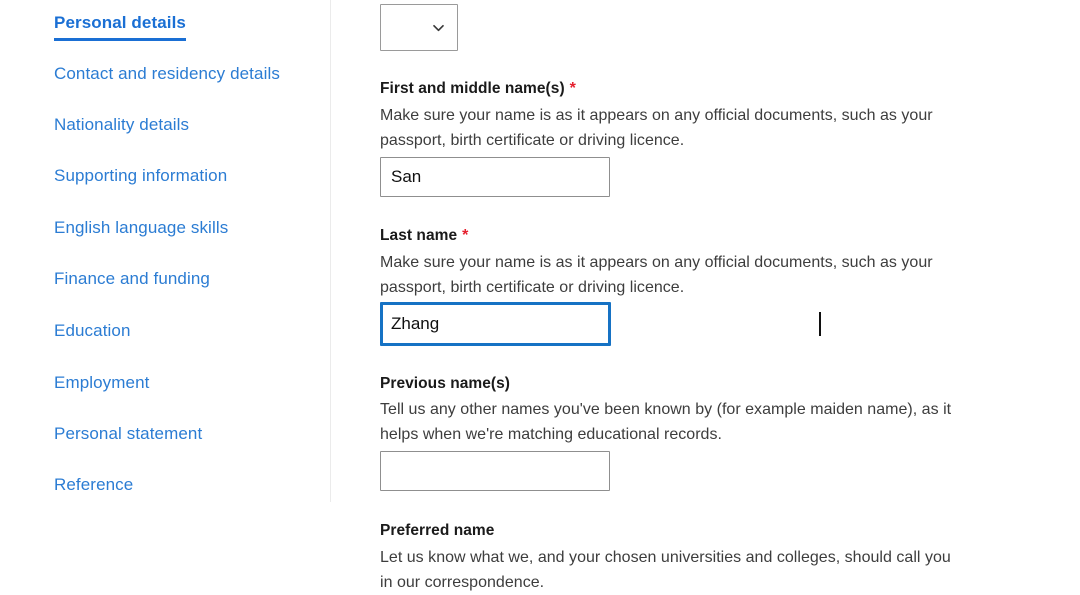 The height and width of the screenshot is (595, 1080). Describe the element at coordinates (132, 279) in the screenshot. I see `sidebar-item-finance-and-funding: Finance and funding` at that location.